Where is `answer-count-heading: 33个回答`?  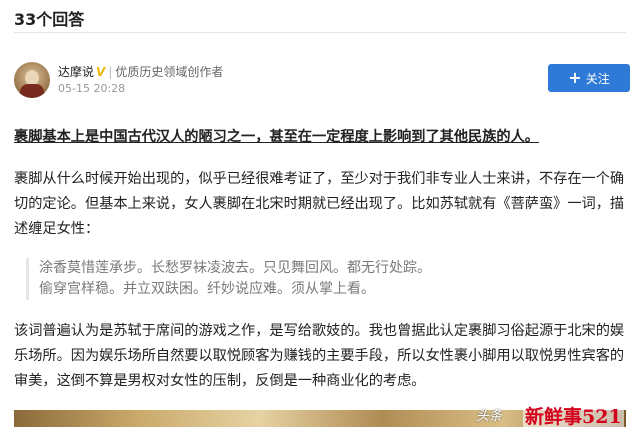
answer-count-heading: 33个回答 is located at coordinates (49, 19).